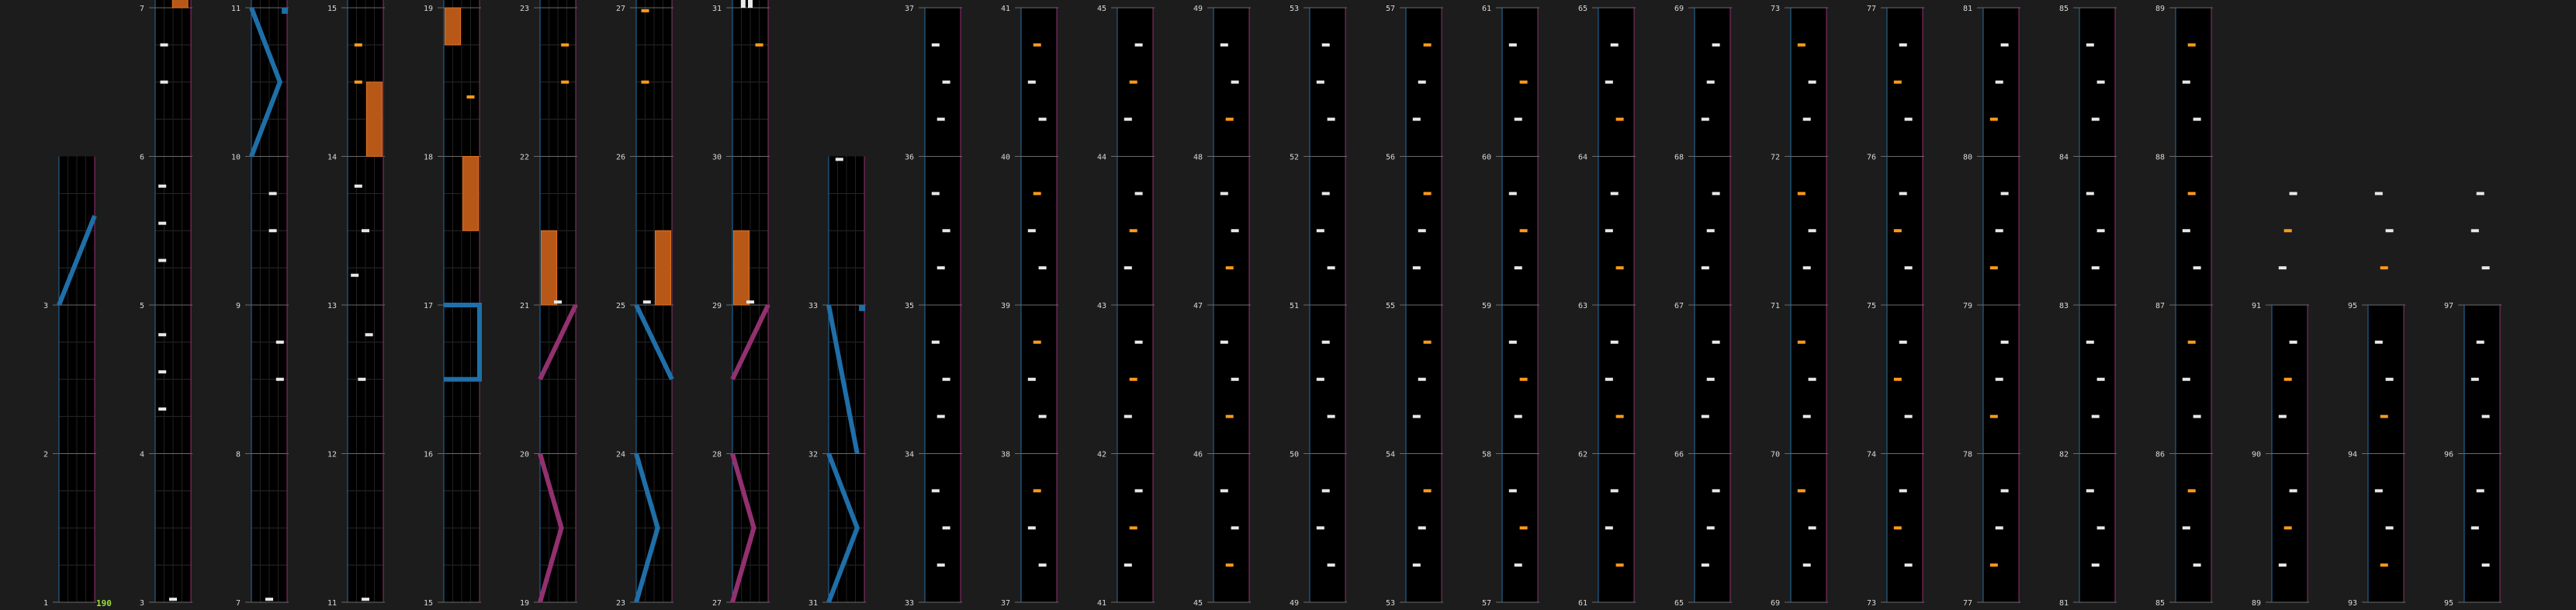  Describe the element at coordinates (45, 455) in the screenshot. I see `measure-number: 2` at that location.